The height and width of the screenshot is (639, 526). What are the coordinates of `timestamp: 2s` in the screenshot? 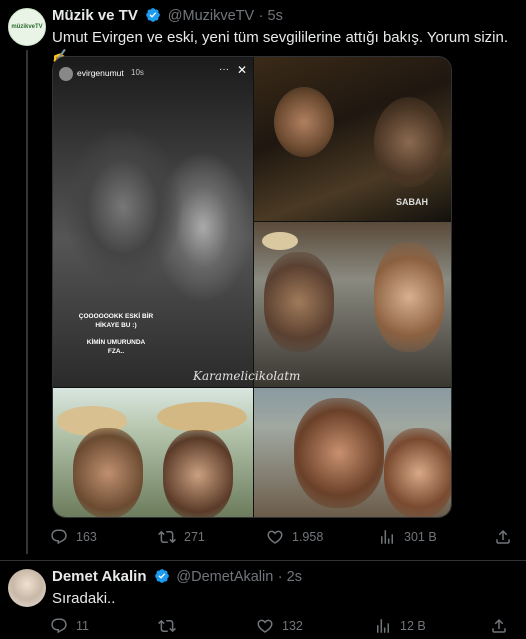 It's located at (294, 577).